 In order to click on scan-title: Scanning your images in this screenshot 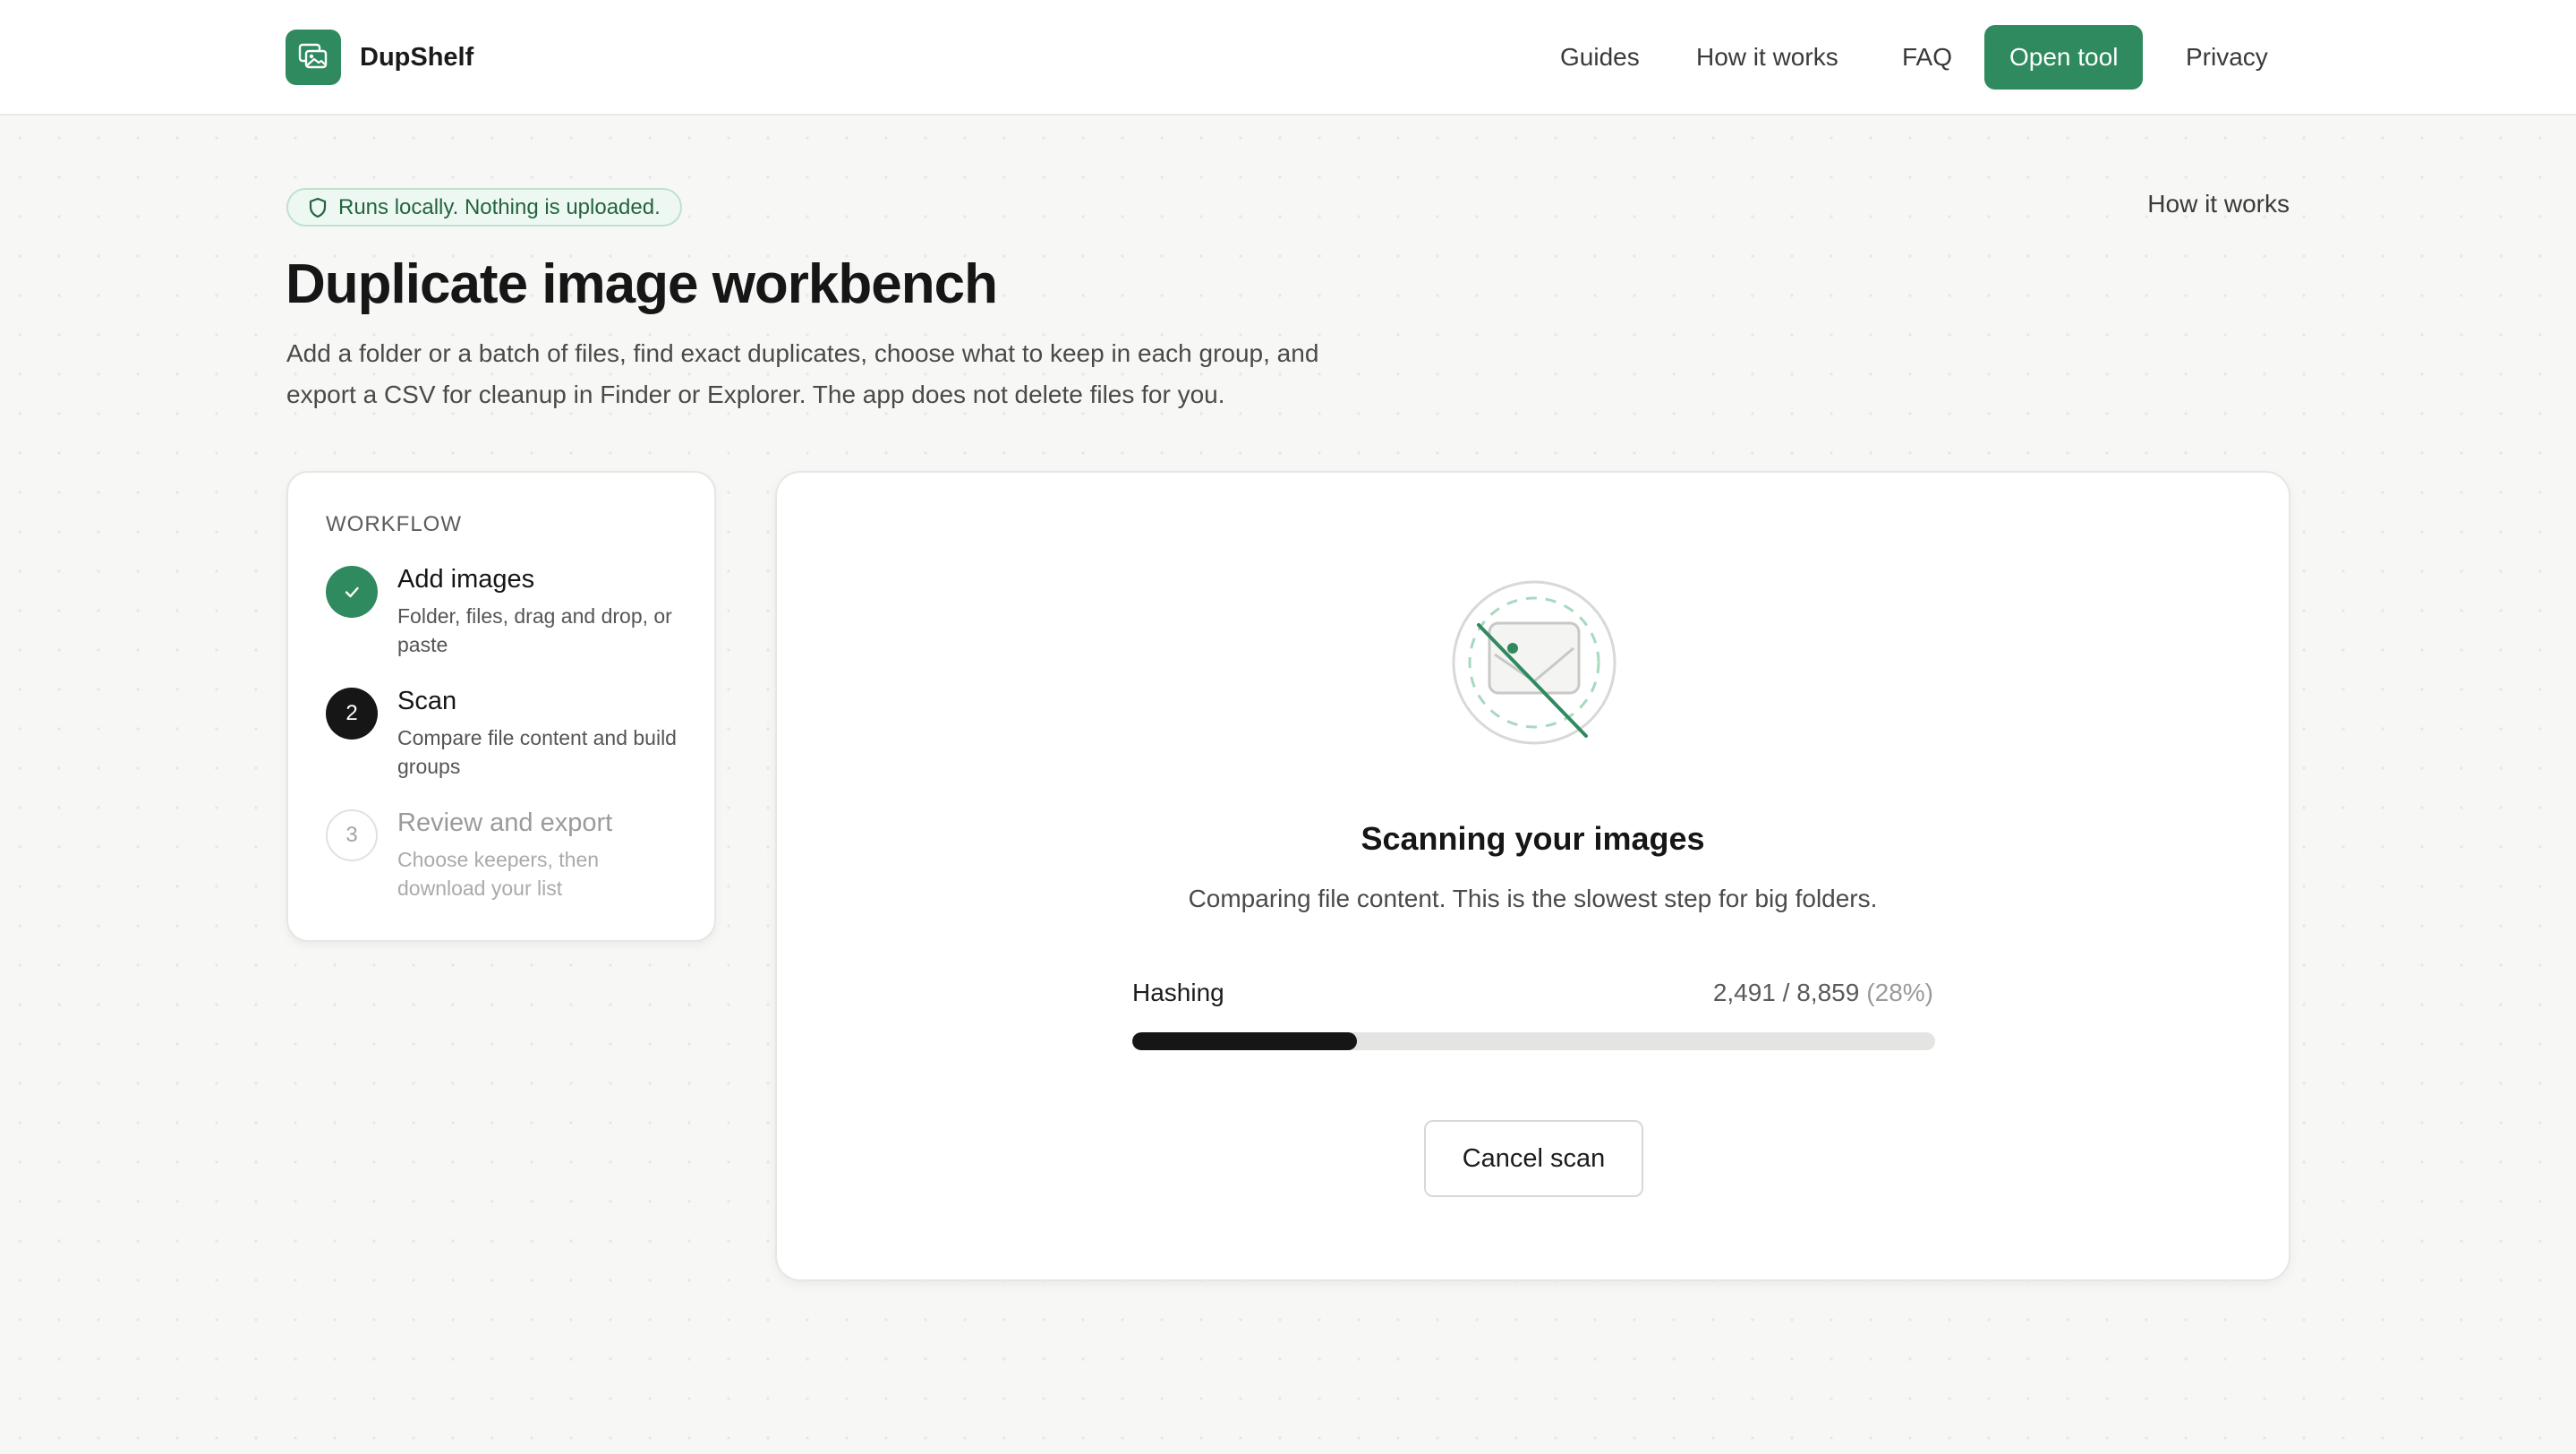, I will do `click(1533, 838)`.